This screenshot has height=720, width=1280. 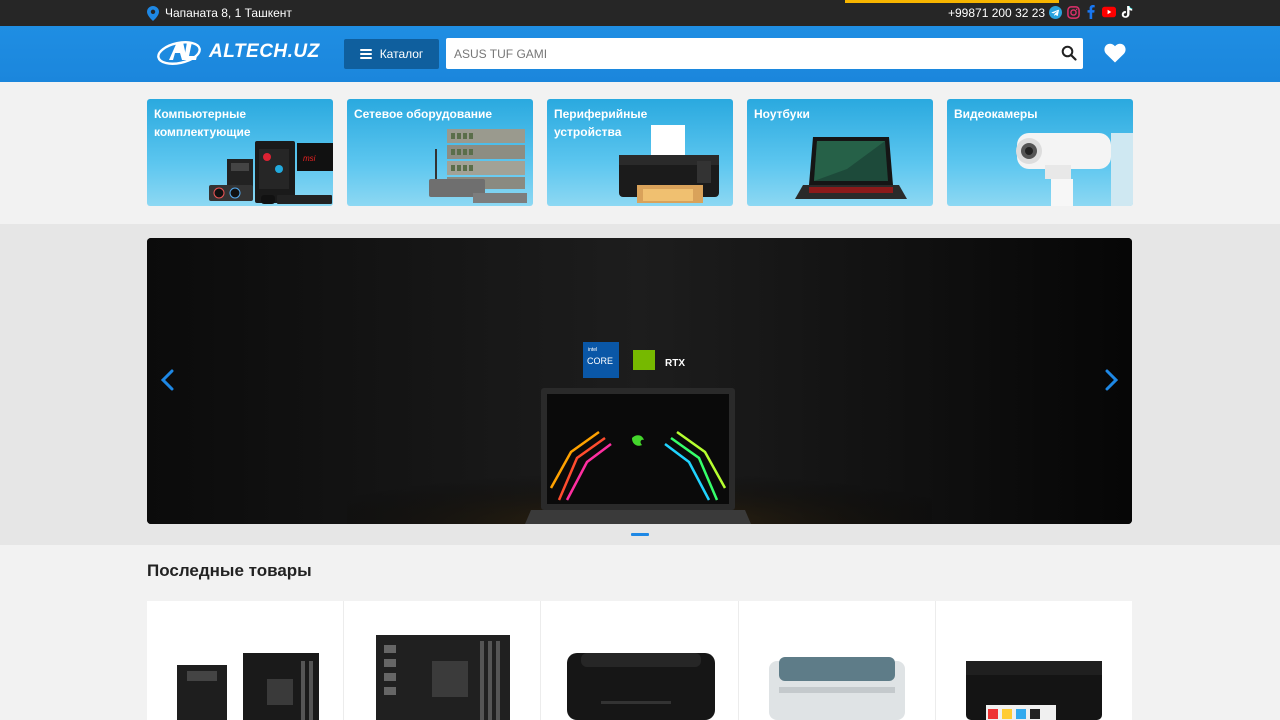 I want to click on category-card-network-equipment: Сетевое оборудование, so click(x=440, y=152).